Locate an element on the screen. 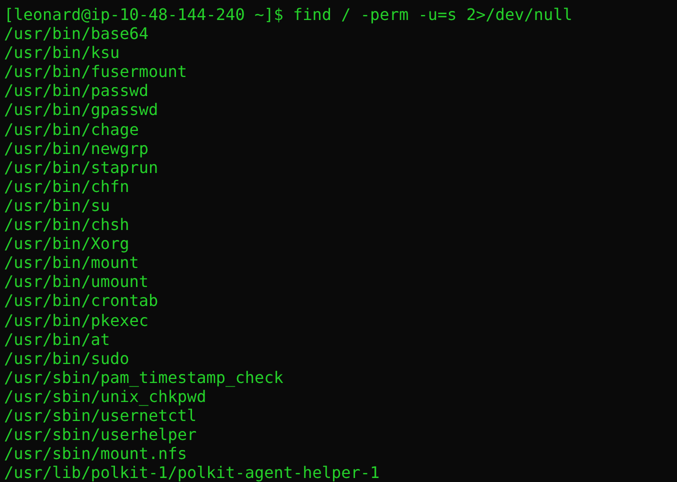  output-line: /usr/bin/fusermount is located at coordinates (96, 72).